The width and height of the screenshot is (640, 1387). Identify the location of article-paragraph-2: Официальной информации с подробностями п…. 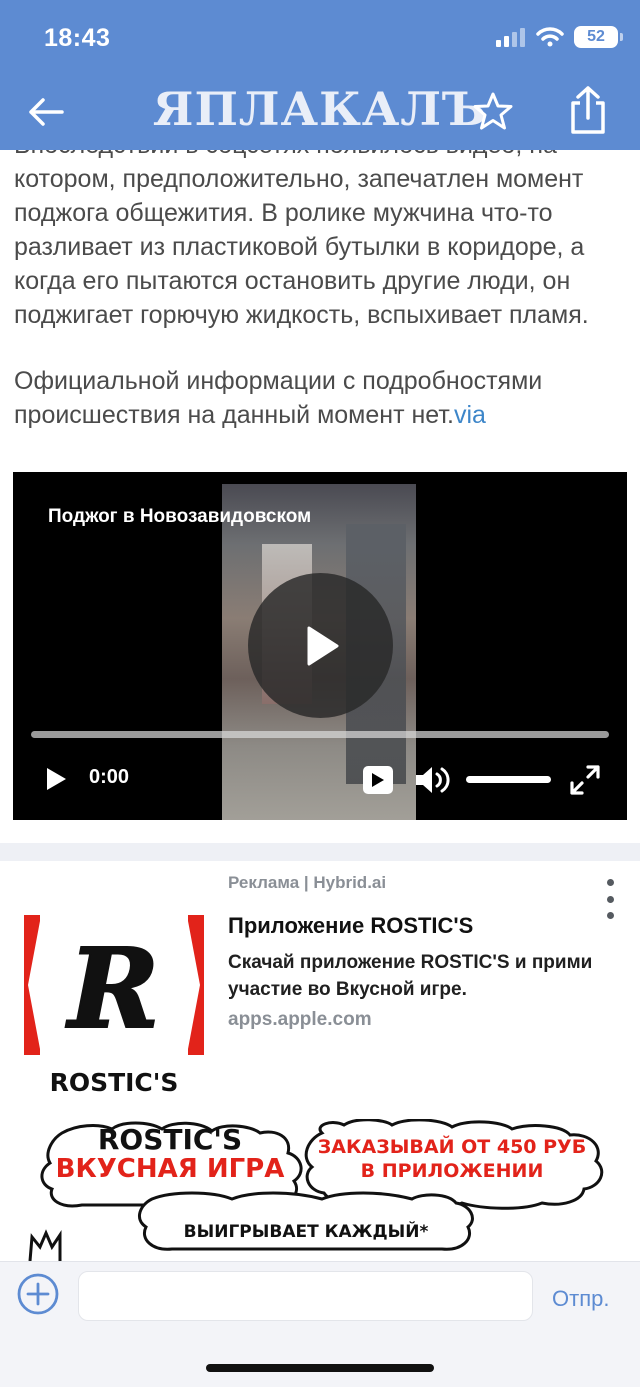
(278, 398).